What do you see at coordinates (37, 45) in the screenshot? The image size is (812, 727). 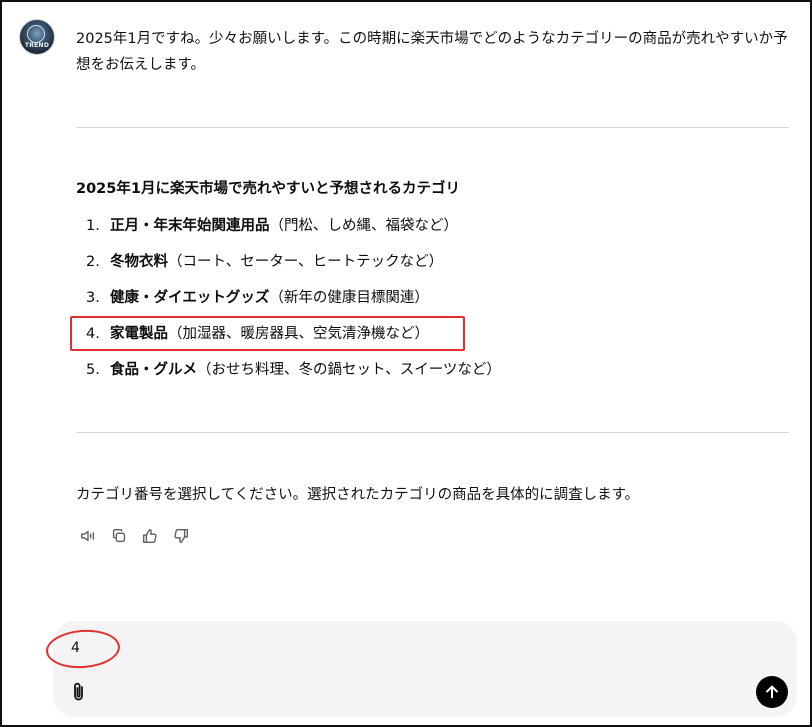 I see `avatar-label: TREND` at bounding box center [37, 45].